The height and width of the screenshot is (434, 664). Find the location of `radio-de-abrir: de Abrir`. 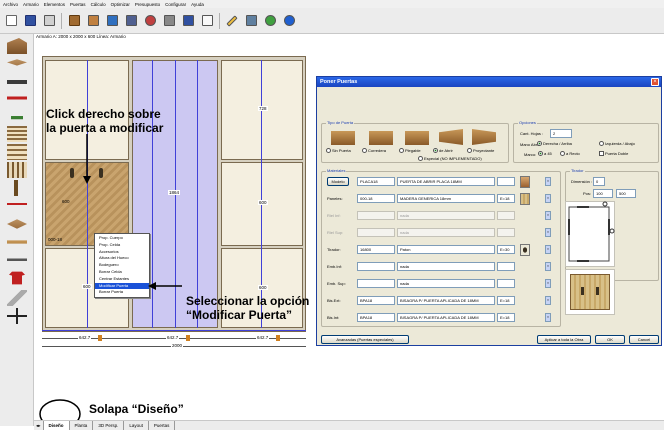

radio-de-abrir: de Abrir is located at coordinates (443, 150).